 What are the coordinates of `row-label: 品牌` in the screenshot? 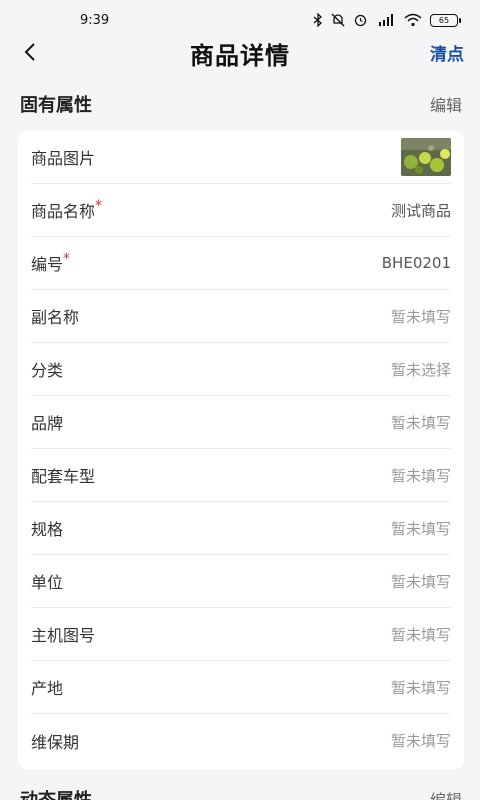 It's located at (47, 423).